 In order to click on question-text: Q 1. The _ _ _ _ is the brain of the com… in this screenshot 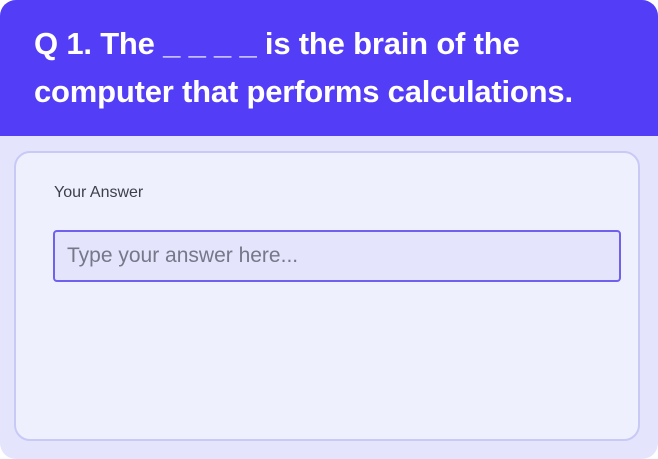, I will do `click(303, 67)`.